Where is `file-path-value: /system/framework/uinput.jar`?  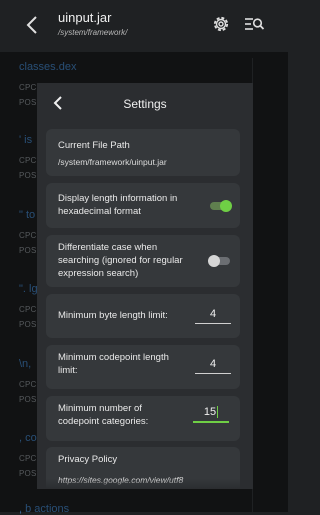 file-path-value: /system/framework/uinput.jar is located at coordinates (112, 162).